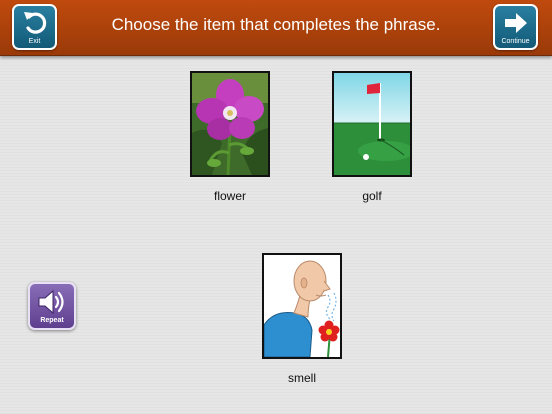 The width and height of the screenshot is (552, 414). What do you see at coordinates (229, 196) in the screenshot?
I see `choice-label: flower` at bounding box center [229, 196].